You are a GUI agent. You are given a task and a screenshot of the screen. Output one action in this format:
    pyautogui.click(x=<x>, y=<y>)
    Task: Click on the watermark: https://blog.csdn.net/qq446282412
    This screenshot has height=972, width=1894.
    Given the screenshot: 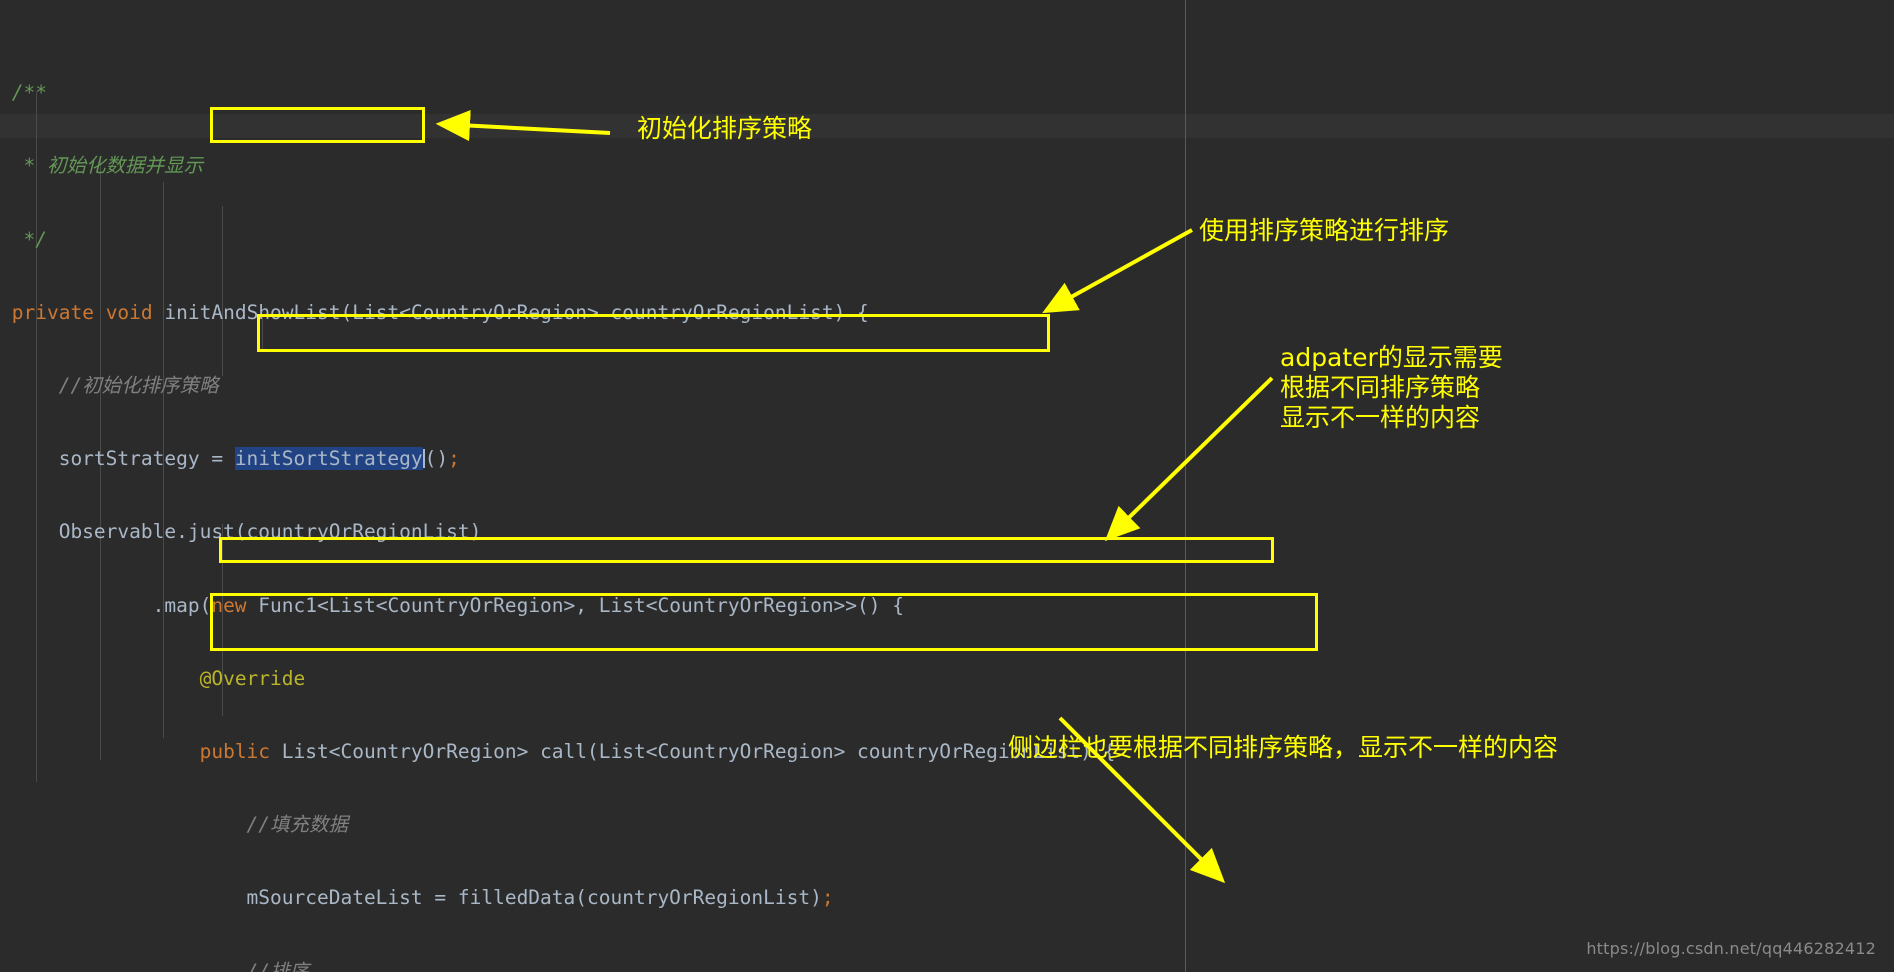 What is the action you would take?
    pyautogui.click(x=1731, y=948)
    